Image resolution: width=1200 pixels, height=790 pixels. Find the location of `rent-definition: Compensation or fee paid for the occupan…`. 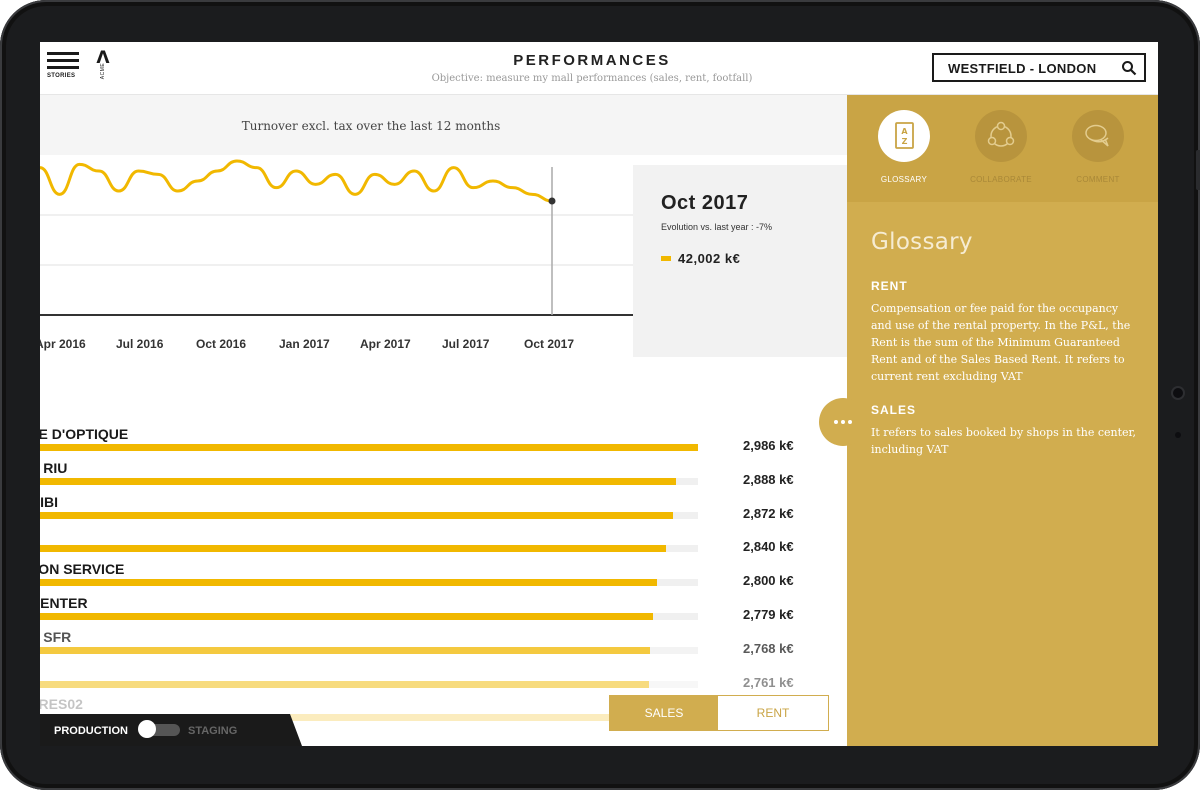

rent-definition: Compensation or fee paid for the occupan… is located at coordinates (1001, 342).